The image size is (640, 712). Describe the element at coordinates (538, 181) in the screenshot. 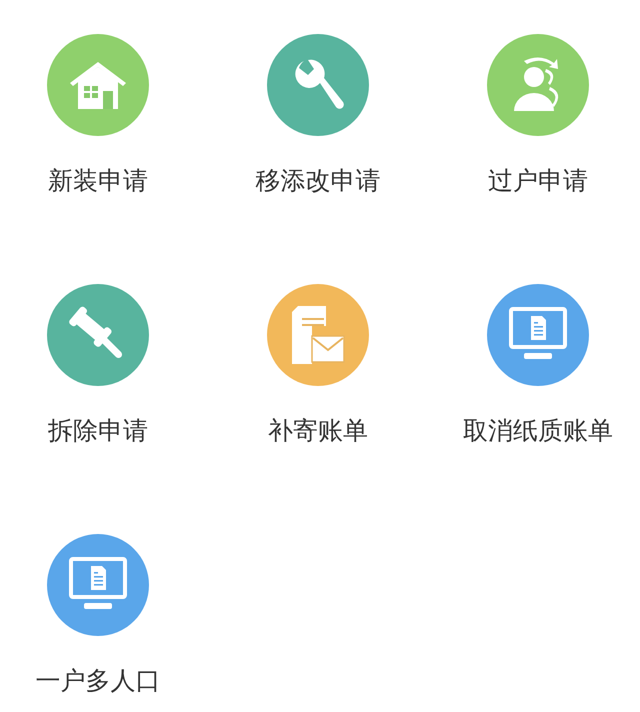

I see `service-label: 过户申请` at that location.